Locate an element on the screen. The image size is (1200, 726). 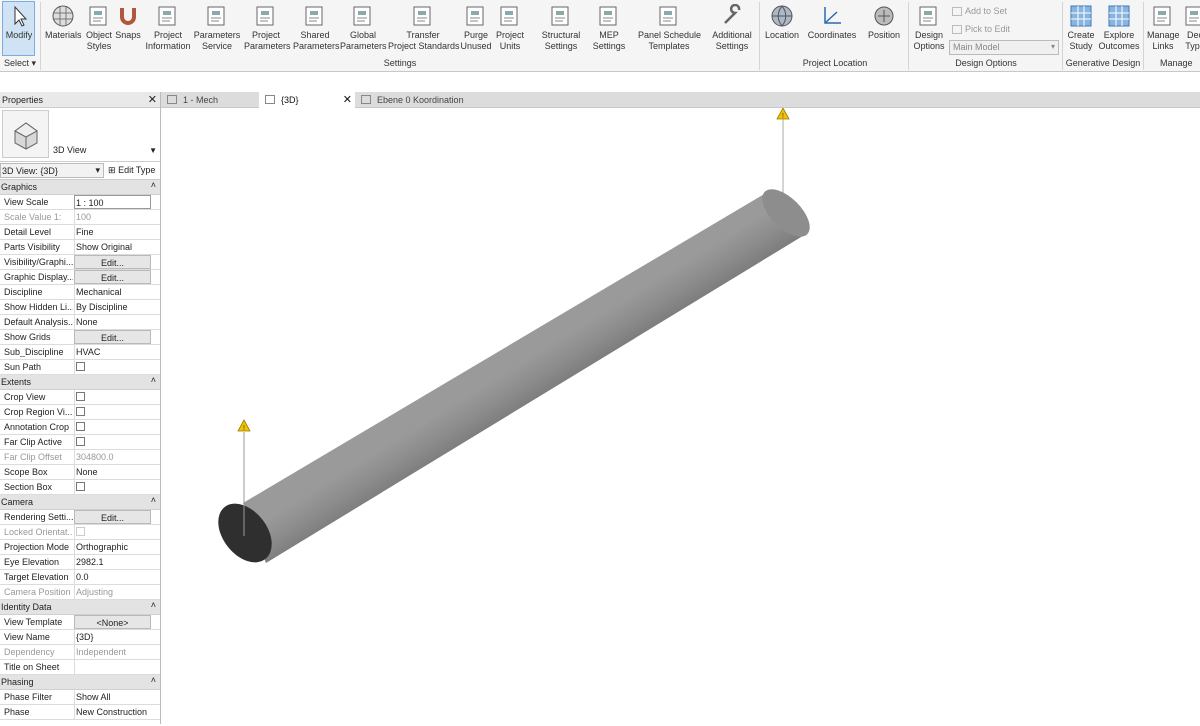
property-value: Show All is located at coordinates (112, 697).